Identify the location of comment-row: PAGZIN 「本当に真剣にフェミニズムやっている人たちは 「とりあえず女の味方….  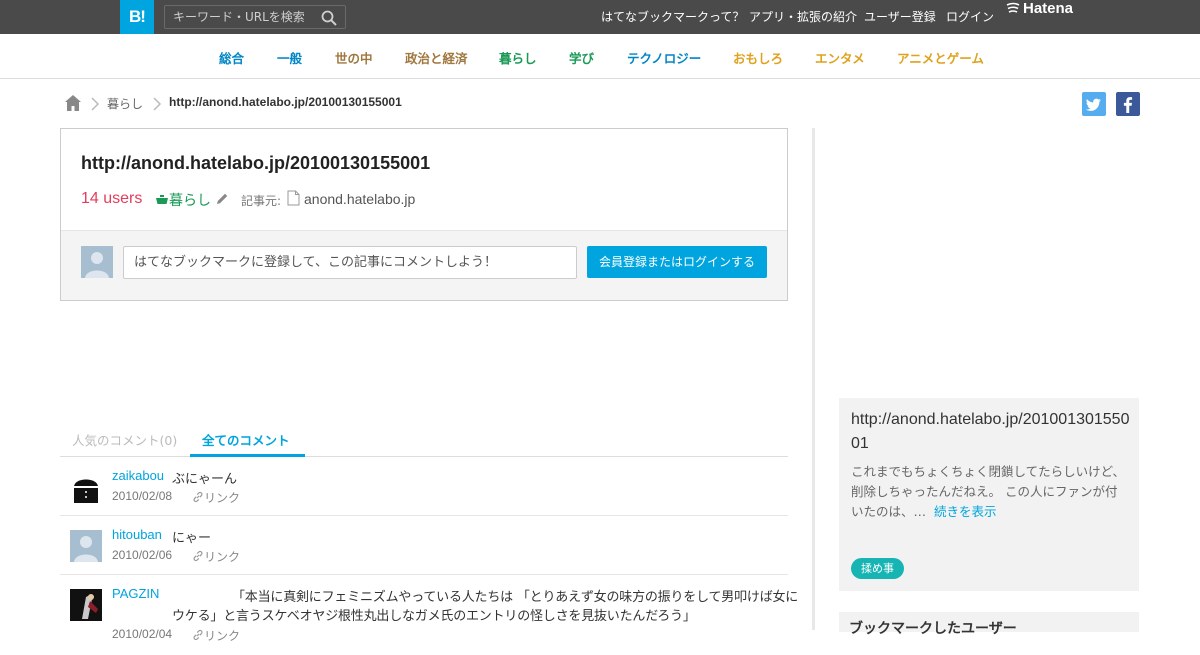
(429, 615).